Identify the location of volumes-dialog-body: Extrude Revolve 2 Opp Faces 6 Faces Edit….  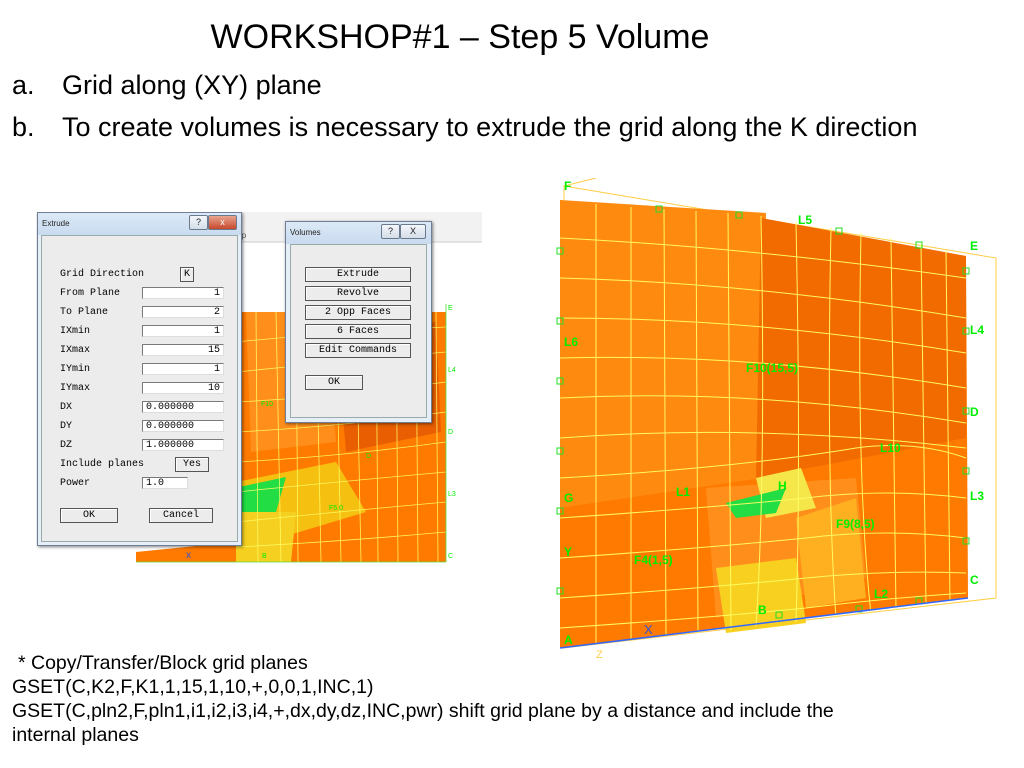
(358, 331).